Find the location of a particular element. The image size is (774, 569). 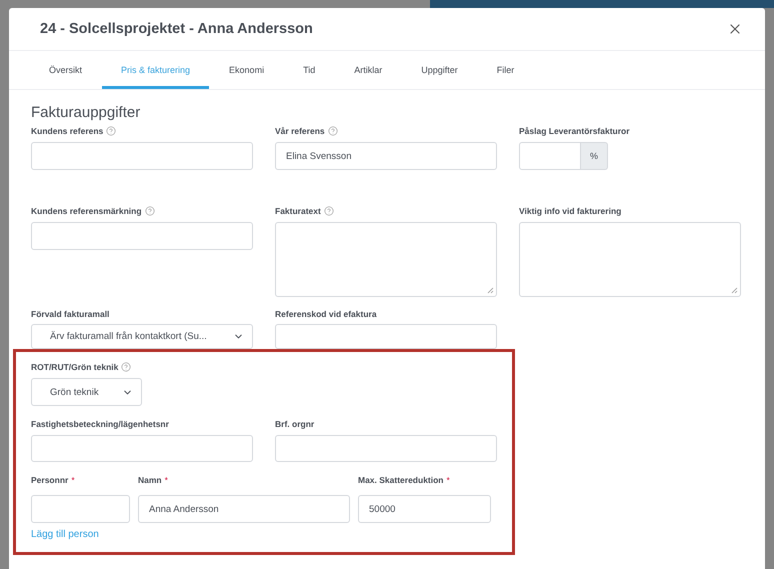

tab: Filer is located at coordinates (506, 70).